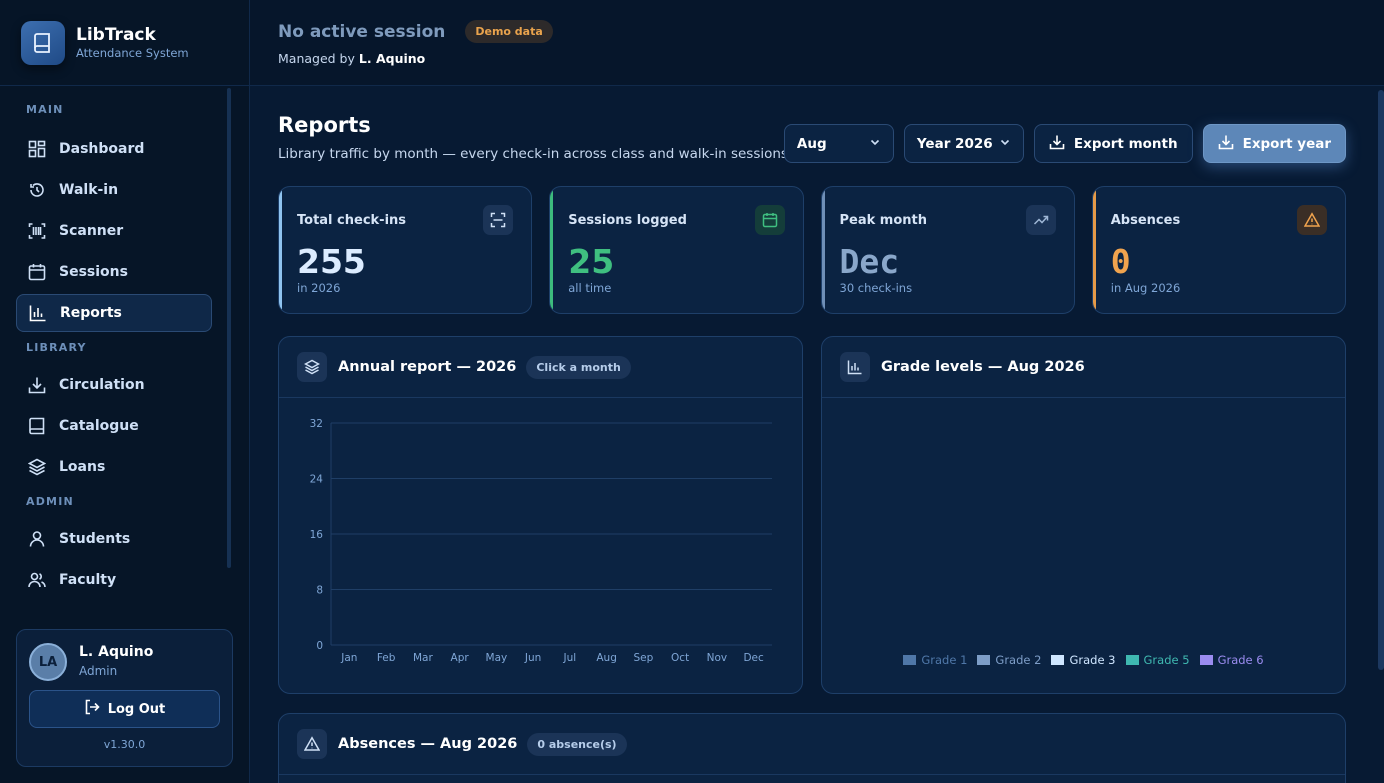 This screenshot has height=783, width=1384. What do you see at coordinates (1240, 660) in the screenshot?
I see `legend-label: Grade 6` at bounding box center [1240, 660].